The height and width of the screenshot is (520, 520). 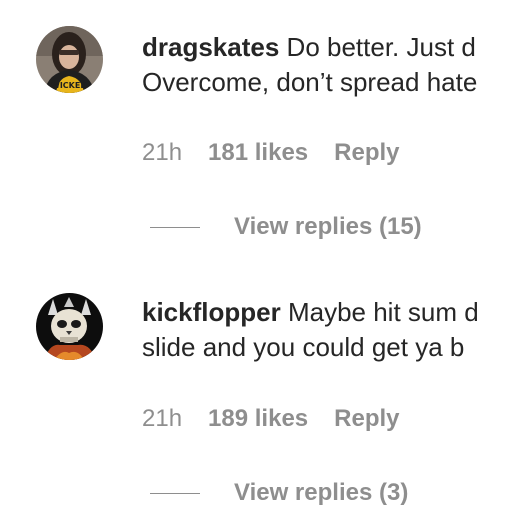 What do you see at coordinates (310, 82) in the screenshot?
I see `comment-body-line-2: Overcome, don’t spread hate` at bounding box center [310, 82].